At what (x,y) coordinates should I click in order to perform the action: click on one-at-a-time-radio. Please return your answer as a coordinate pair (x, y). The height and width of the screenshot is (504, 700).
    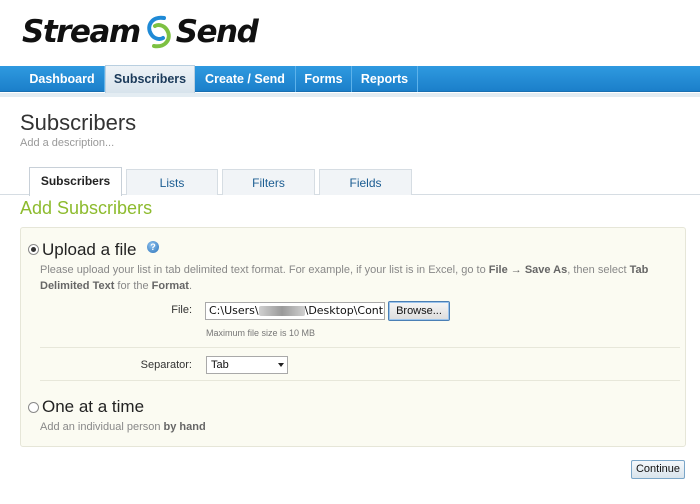
    Looking at the image, I should click on (33, 407).